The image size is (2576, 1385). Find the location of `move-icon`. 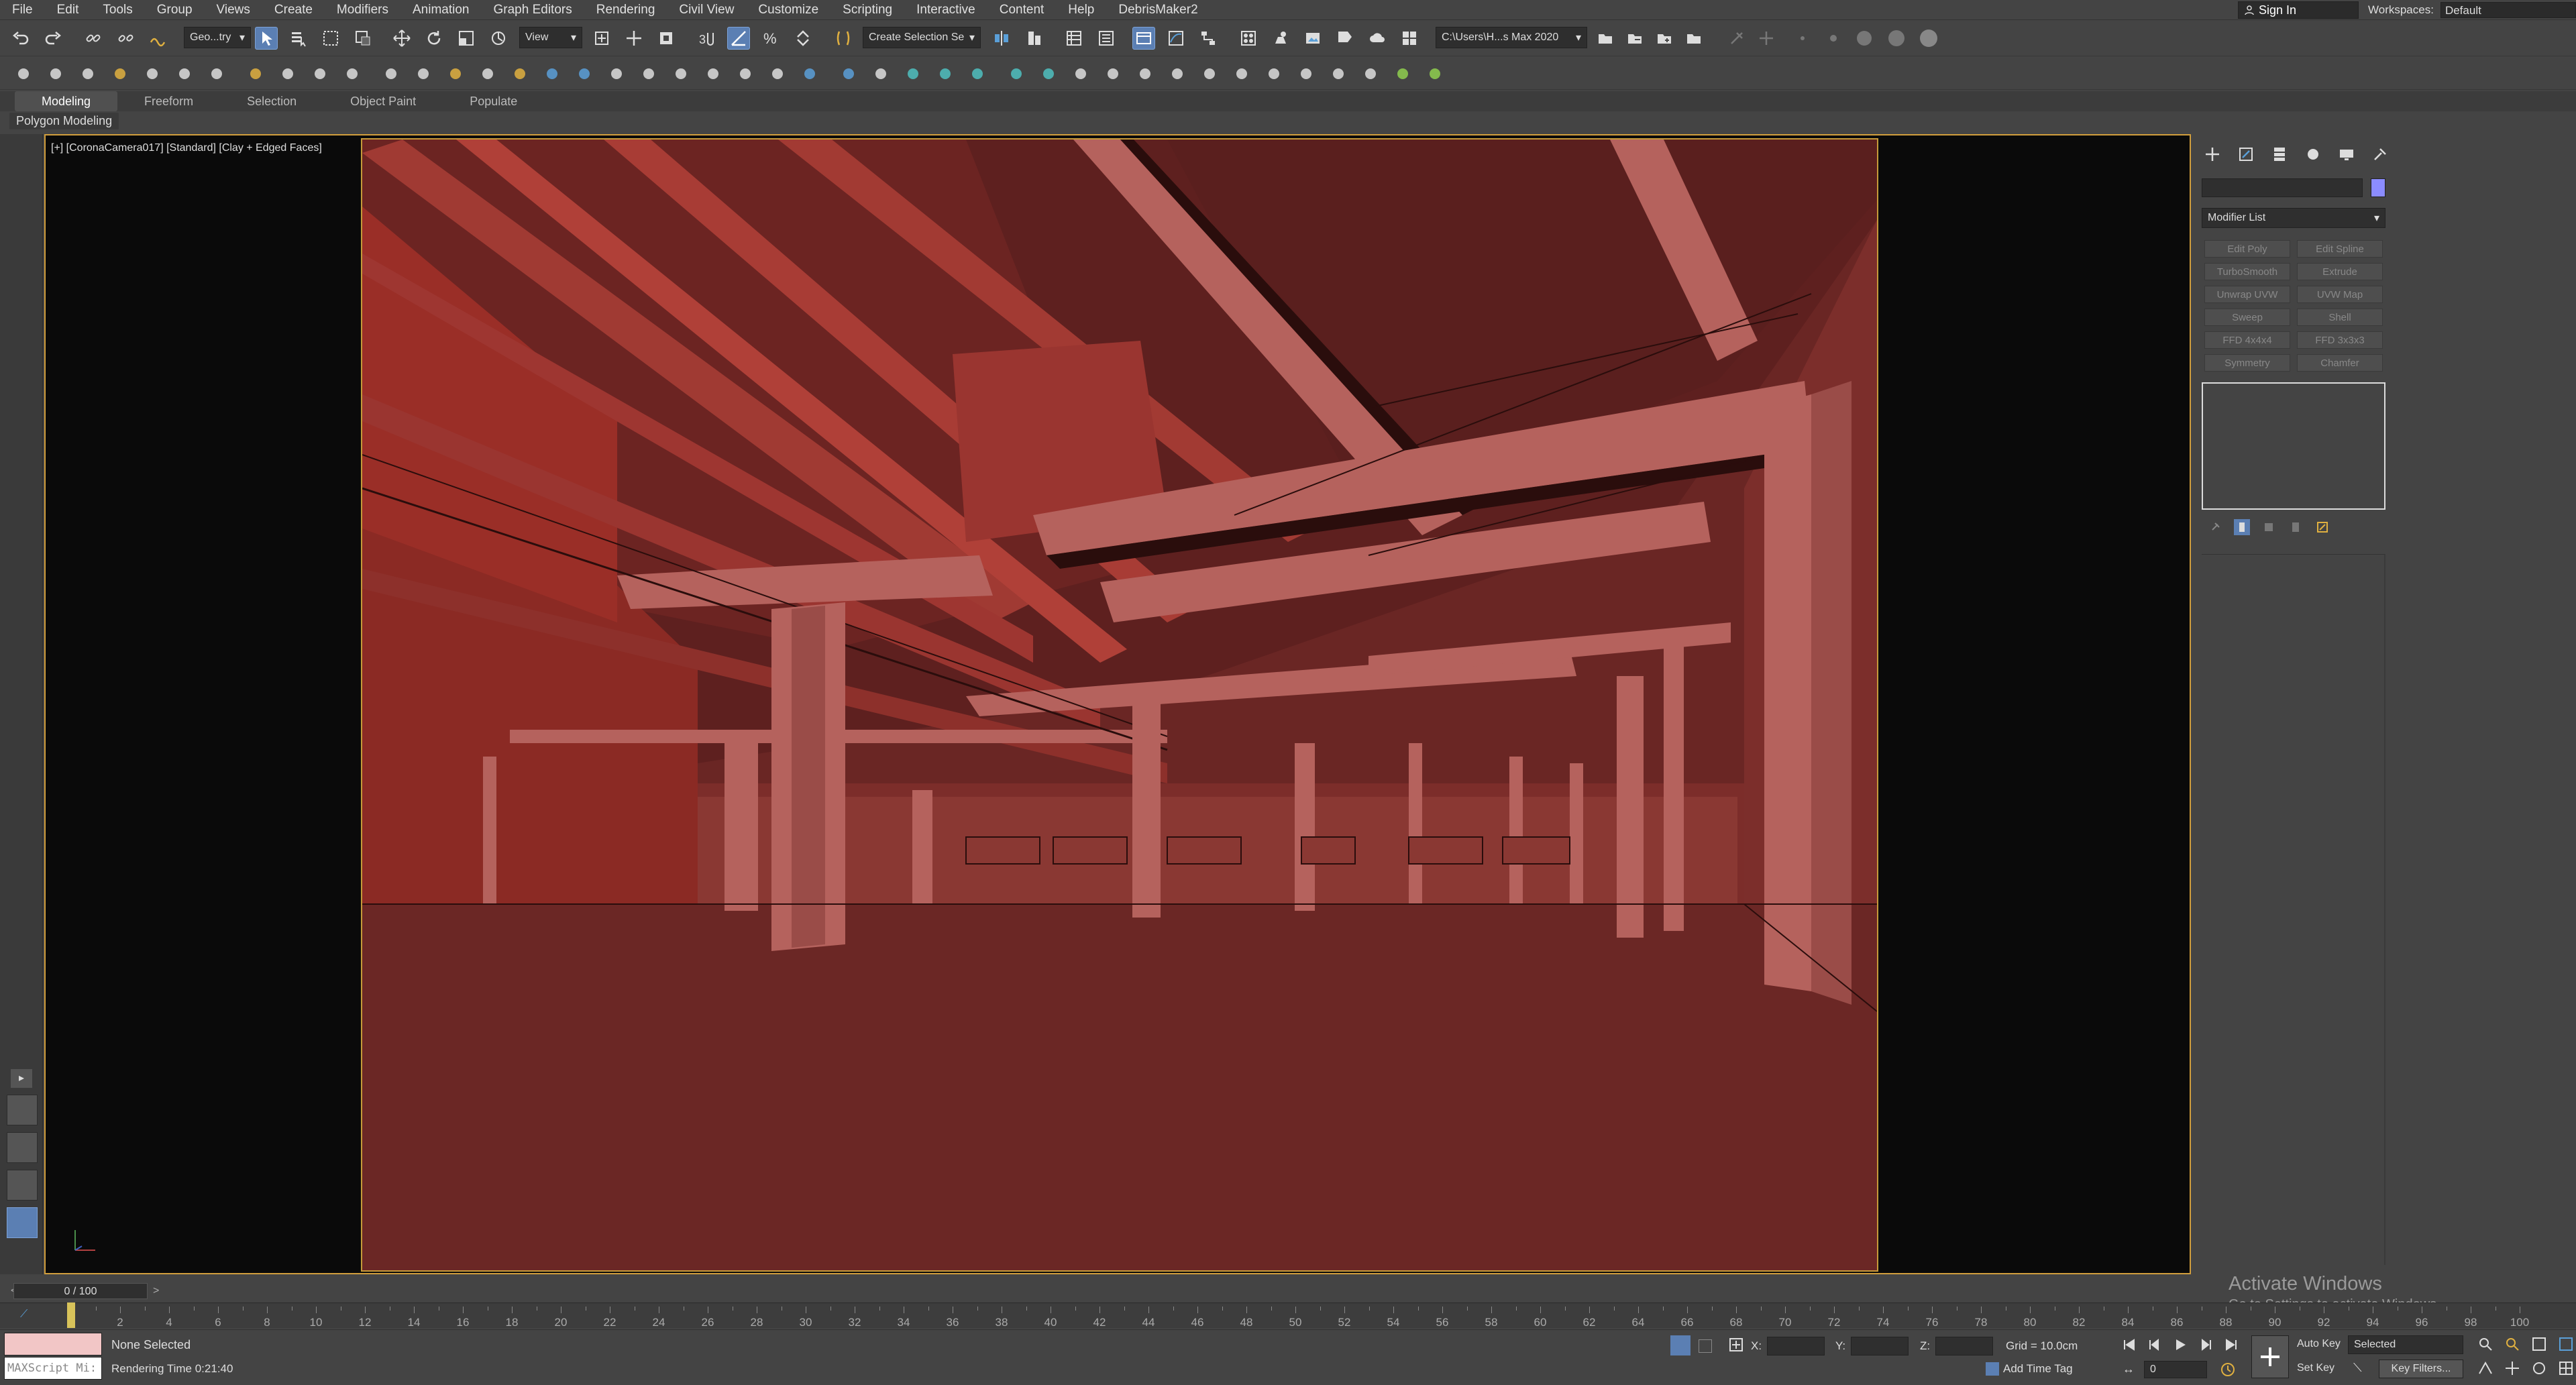

move-icon is located at coordinates (401, 39).